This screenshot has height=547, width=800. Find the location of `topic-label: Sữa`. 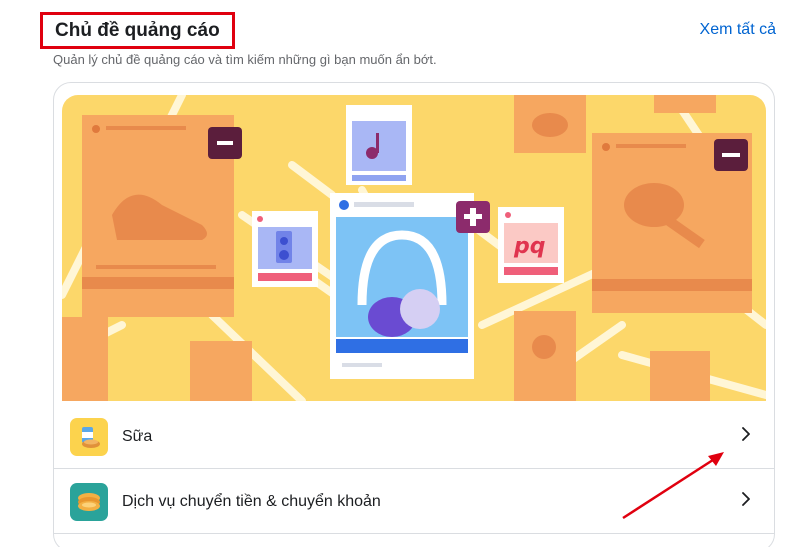

topic-label: Sữa is located at coordinates (137, 436).